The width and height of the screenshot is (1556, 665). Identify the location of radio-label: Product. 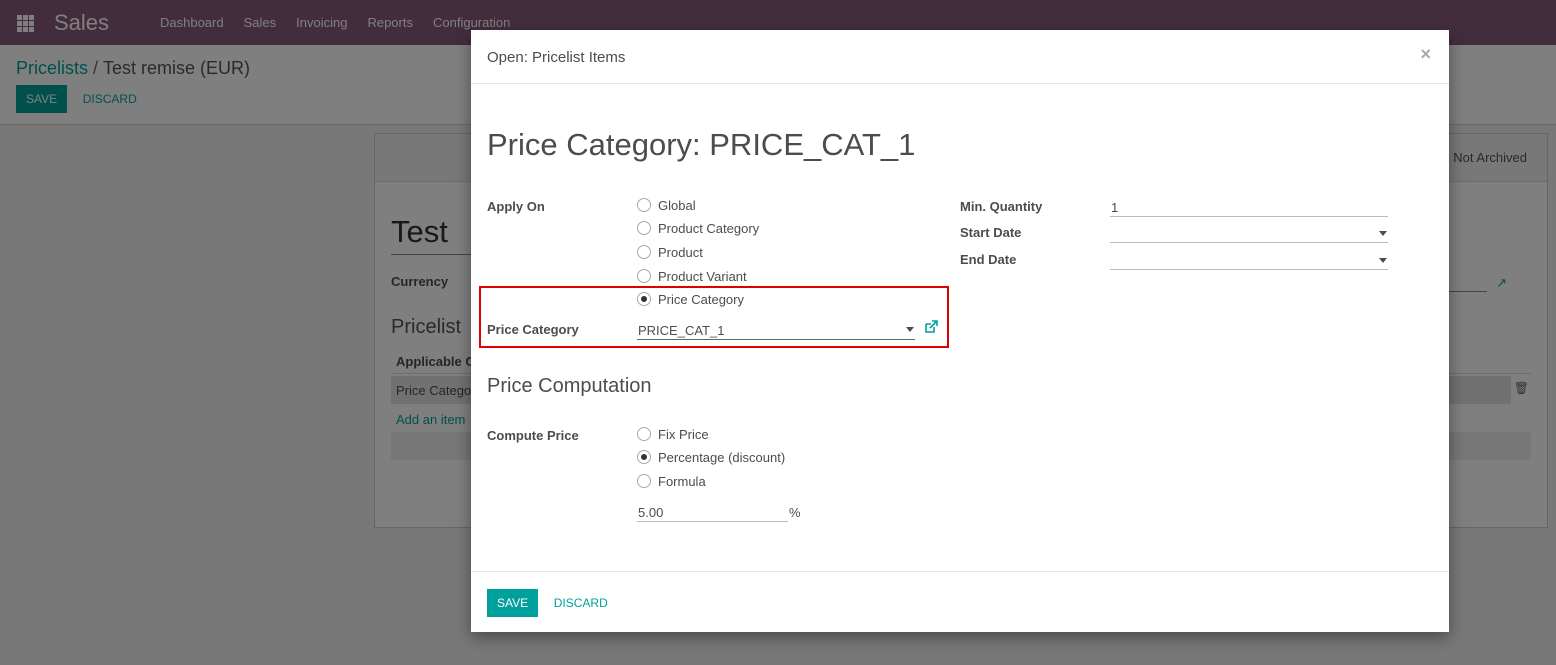
(680, 252).